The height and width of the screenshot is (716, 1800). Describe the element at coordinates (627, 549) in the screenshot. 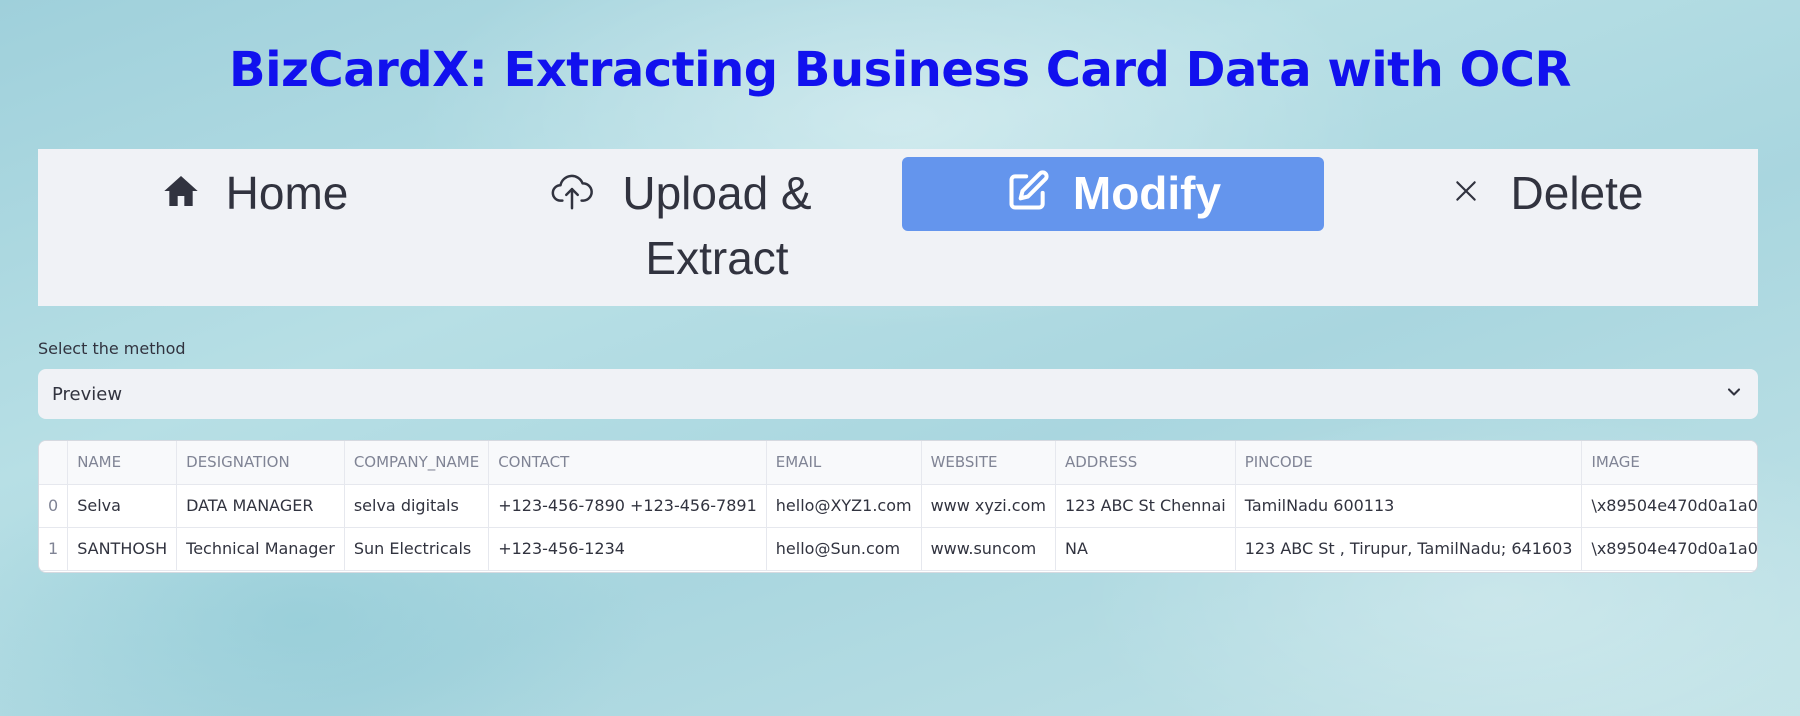

I see `cell-contact: +123-456-1234` at that location.